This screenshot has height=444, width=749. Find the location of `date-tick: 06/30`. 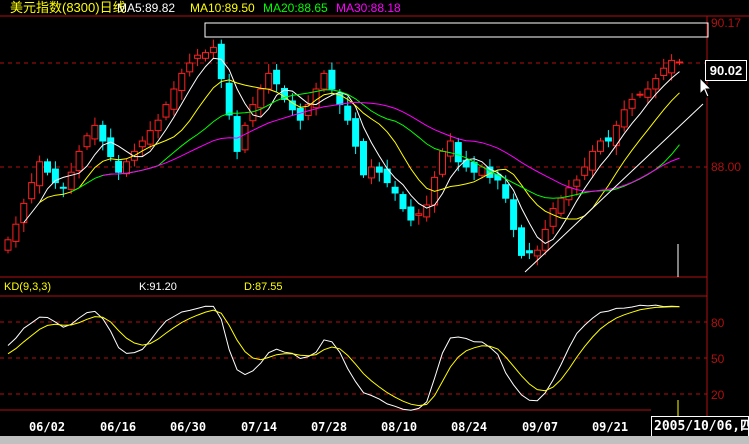

date-tick: 06/30 is located at coordinates (188, 427).